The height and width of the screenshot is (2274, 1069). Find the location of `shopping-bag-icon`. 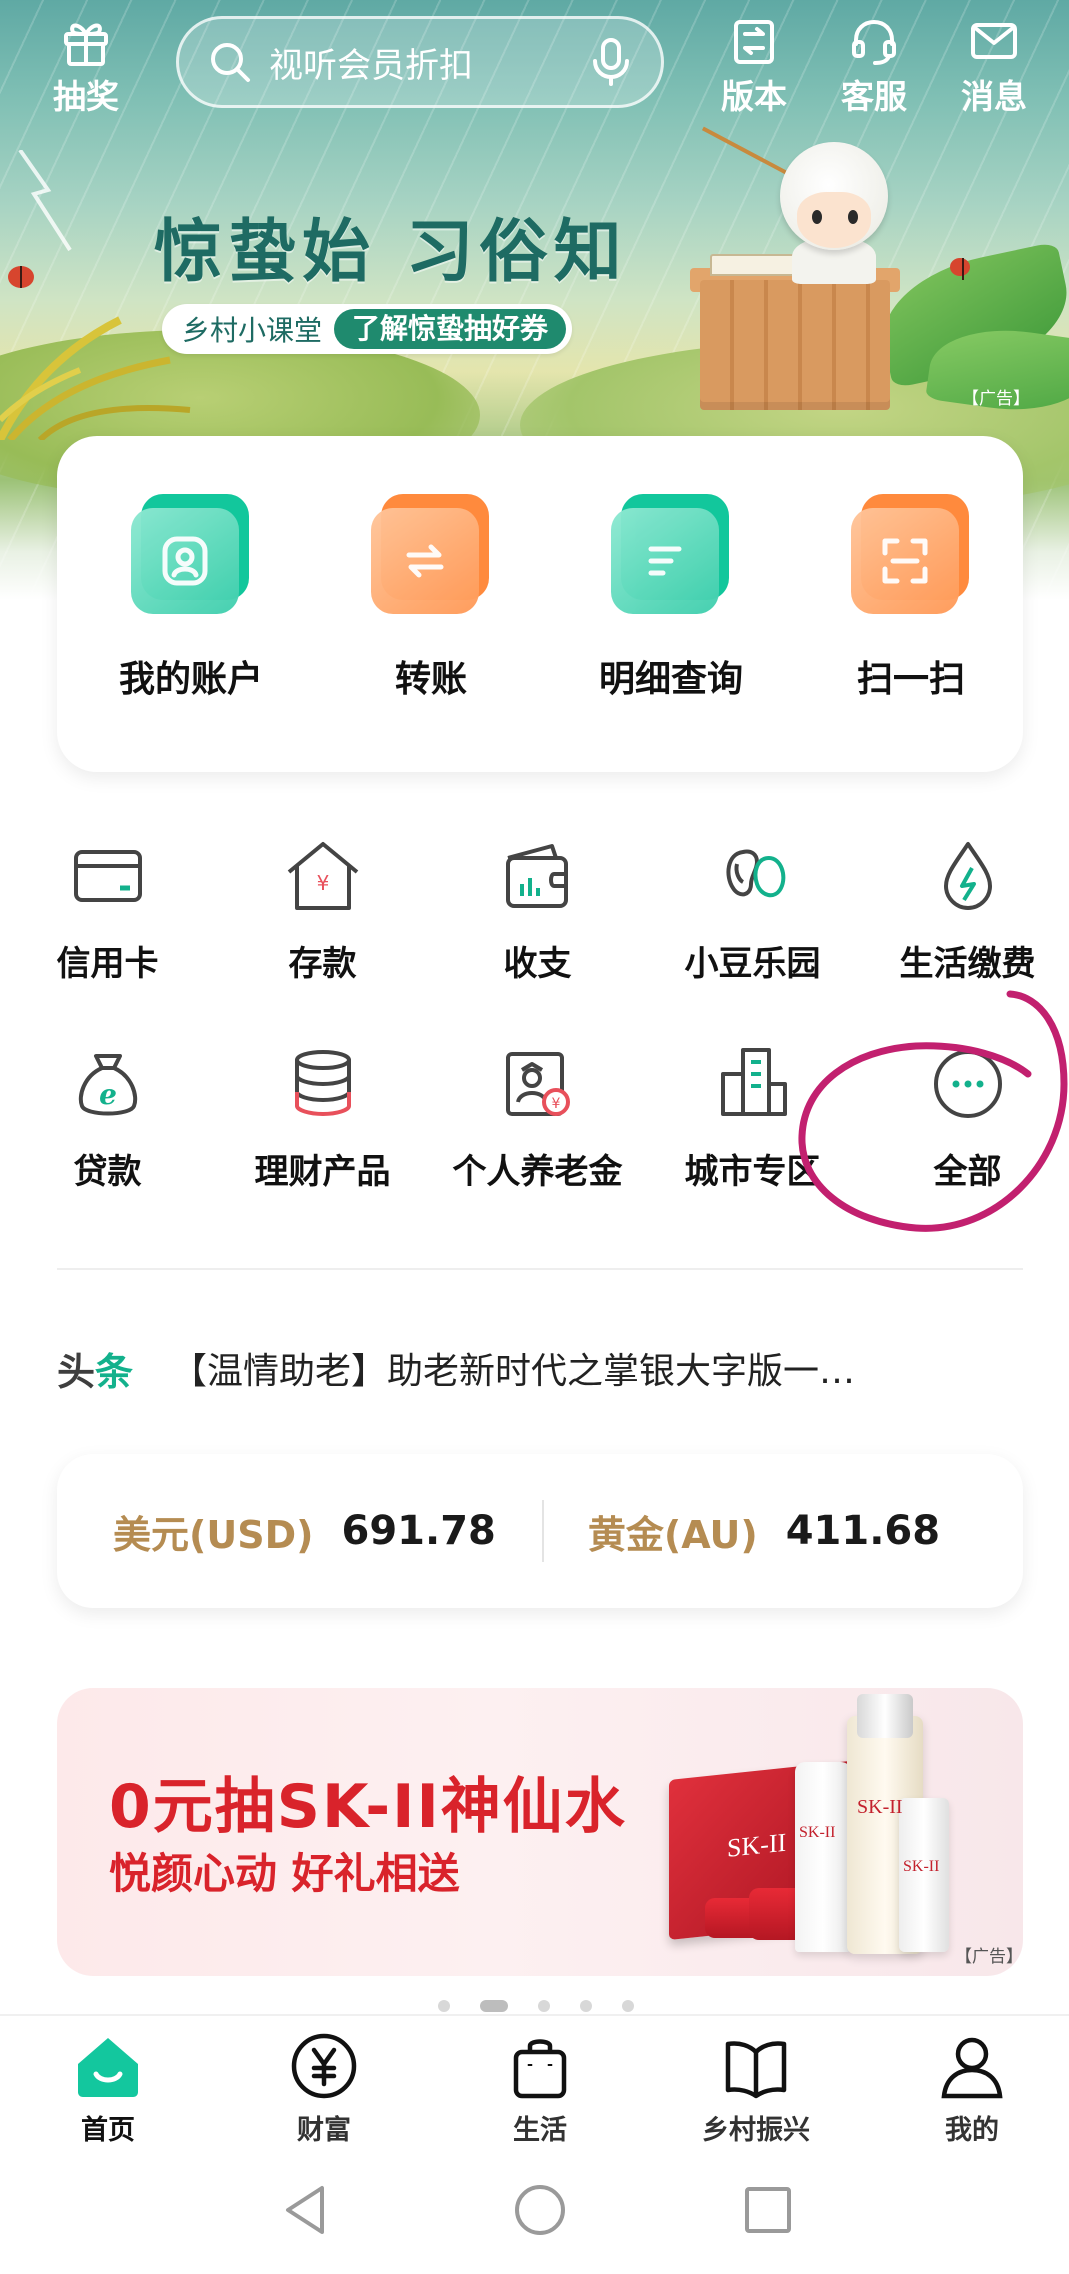

shopping-bag-icon is located at coordinates (540, 2069).